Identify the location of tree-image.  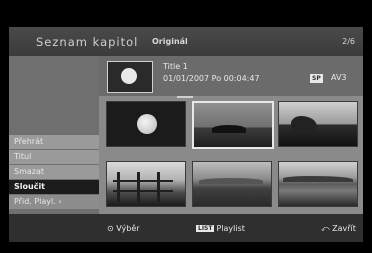
(304, 125).